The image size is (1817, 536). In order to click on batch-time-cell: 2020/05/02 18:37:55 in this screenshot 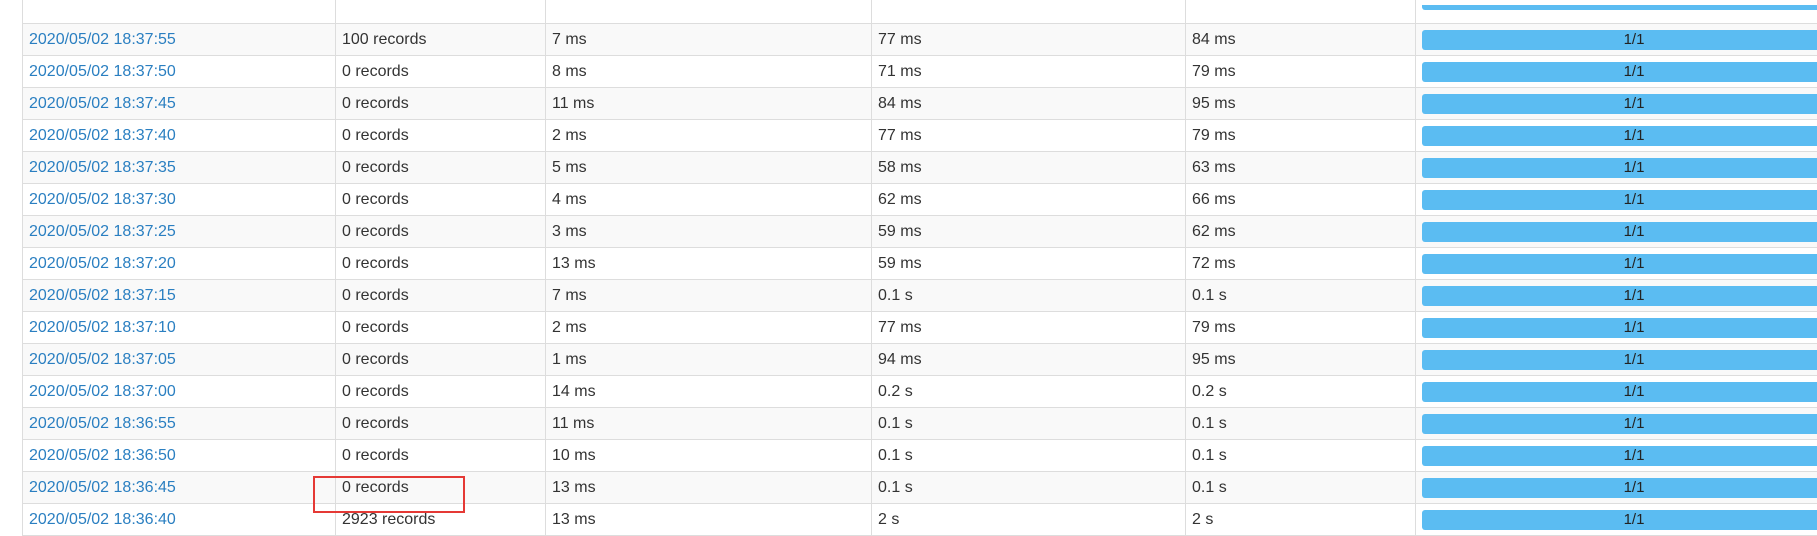, I will do `click(179, 40)`.